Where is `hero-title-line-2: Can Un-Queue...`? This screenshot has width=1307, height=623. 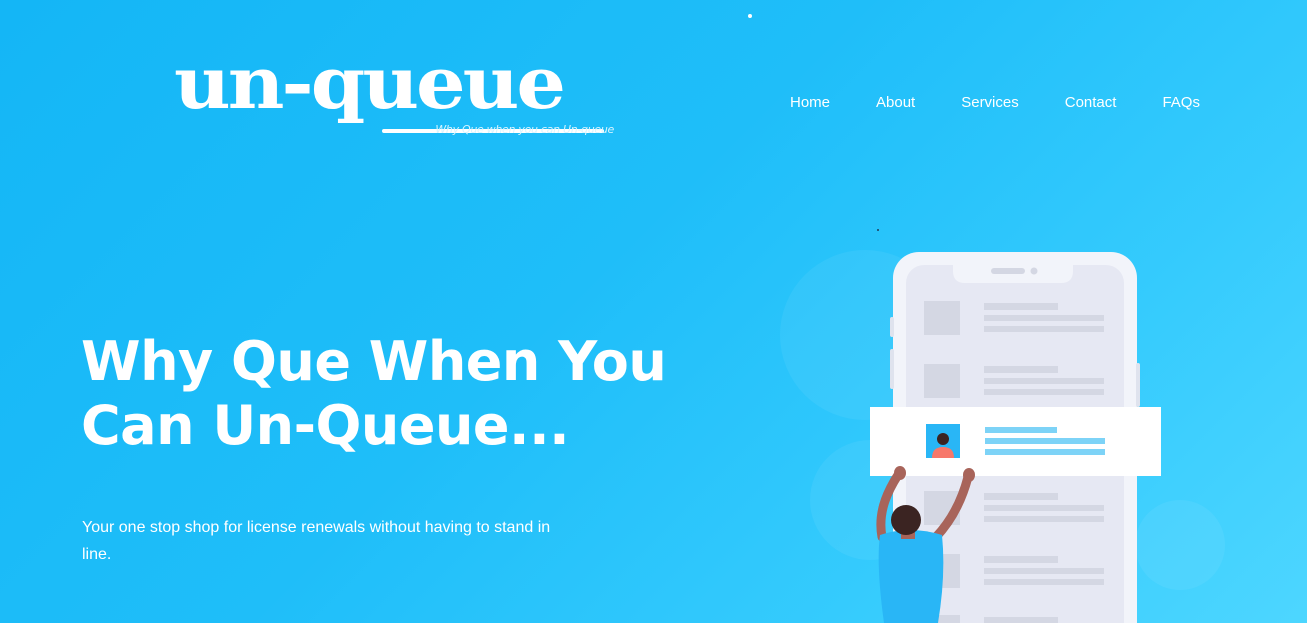 hero-title-line-2: Can Un-Queue... is located at coordinates (325, 425).